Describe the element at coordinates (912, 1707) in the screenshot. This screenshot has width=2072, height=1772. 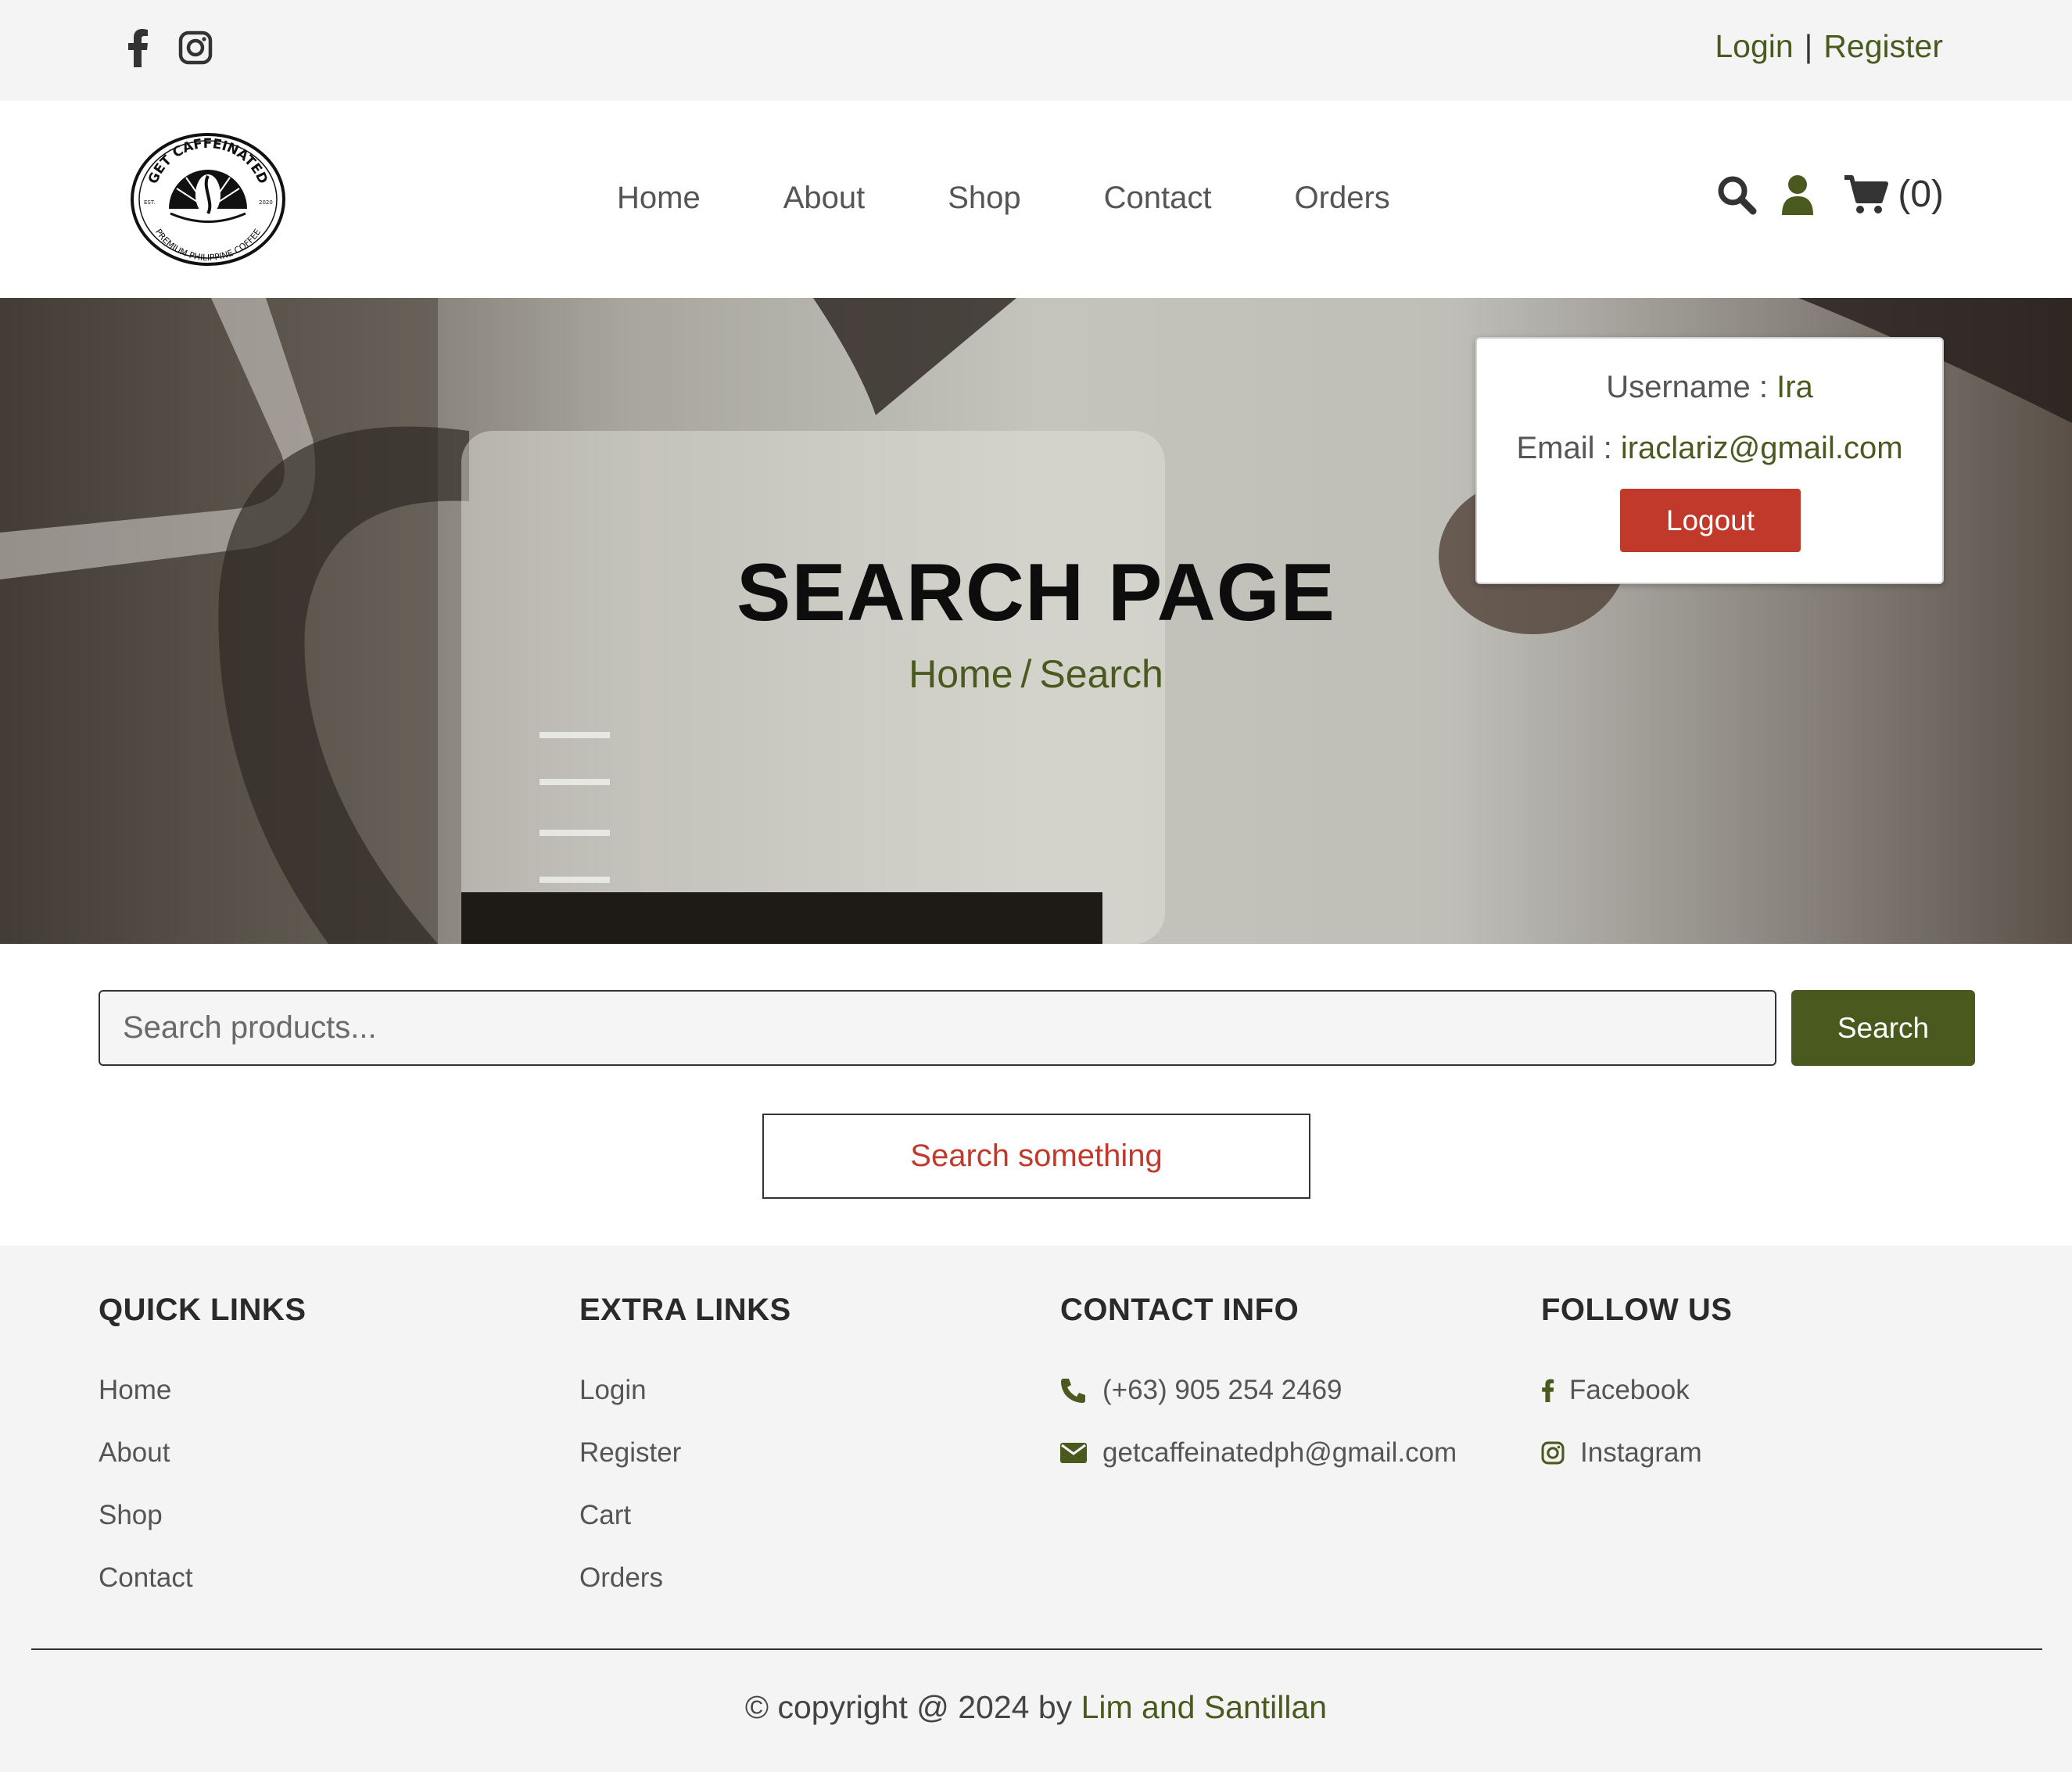
I see `copyright-prefix: © copyright @ 2024 by` at that location.